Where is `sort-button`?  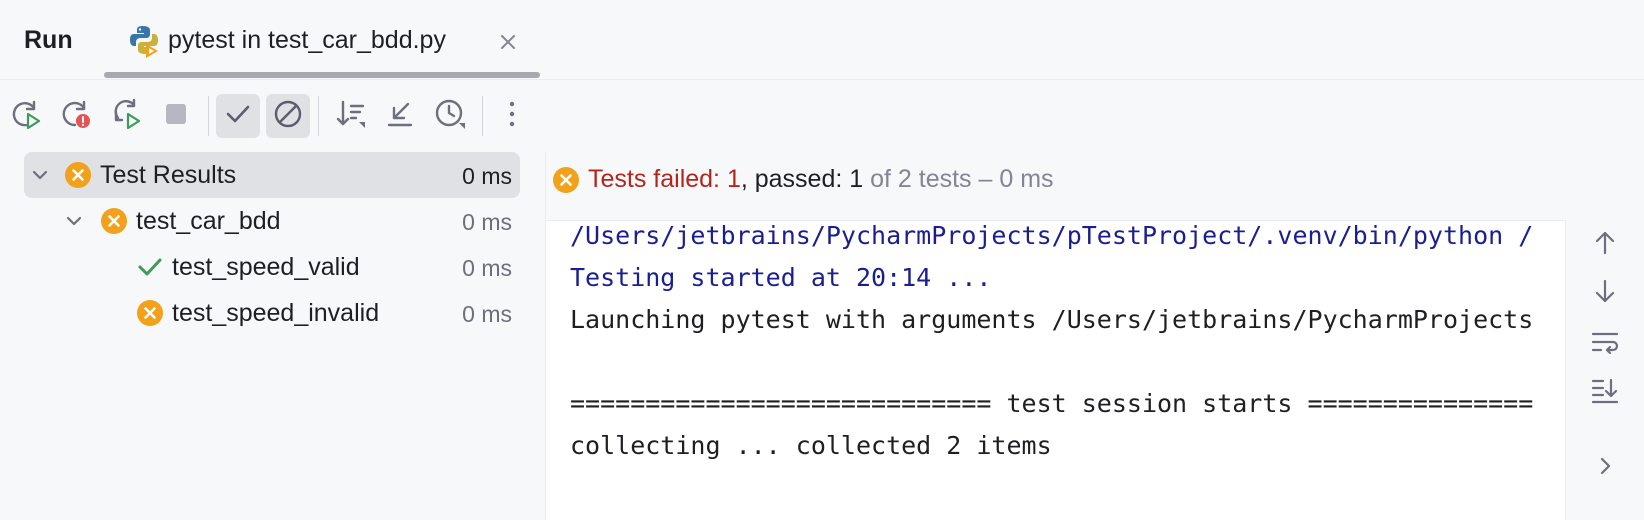 sort-button is located at coordinates (350, 116).